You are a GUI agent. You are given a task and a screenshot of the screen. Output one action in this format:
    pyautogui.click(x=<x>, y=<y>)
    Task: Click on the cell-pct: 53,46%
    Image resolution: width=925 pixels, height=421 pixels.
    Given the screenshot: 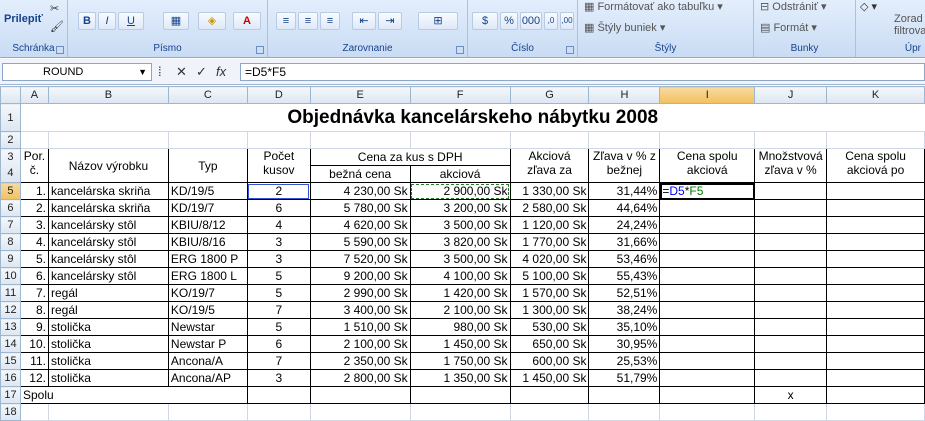 What is the action you would take?
    pyautogui.click(x=624, y=259)
    